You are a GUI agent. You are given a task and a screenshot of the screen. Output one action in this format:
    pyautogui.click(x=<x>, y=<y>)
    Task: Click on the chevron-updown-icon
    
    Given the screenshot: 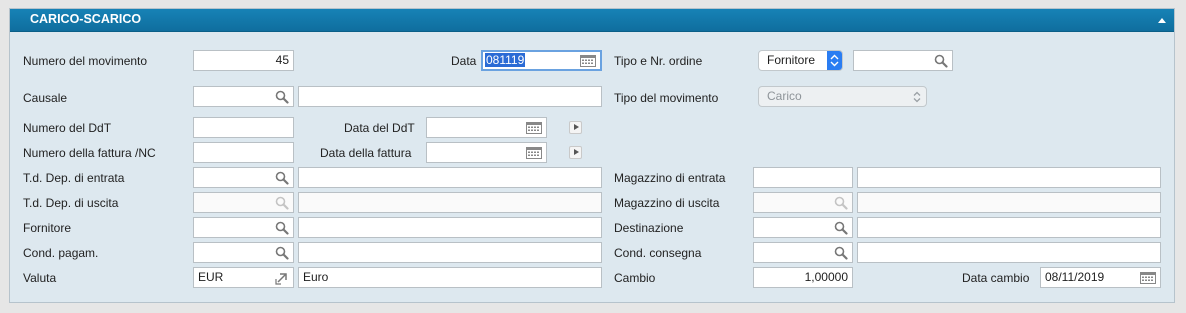 What is the action you would take?
    pyautogui.click(x=917, y=97)
    